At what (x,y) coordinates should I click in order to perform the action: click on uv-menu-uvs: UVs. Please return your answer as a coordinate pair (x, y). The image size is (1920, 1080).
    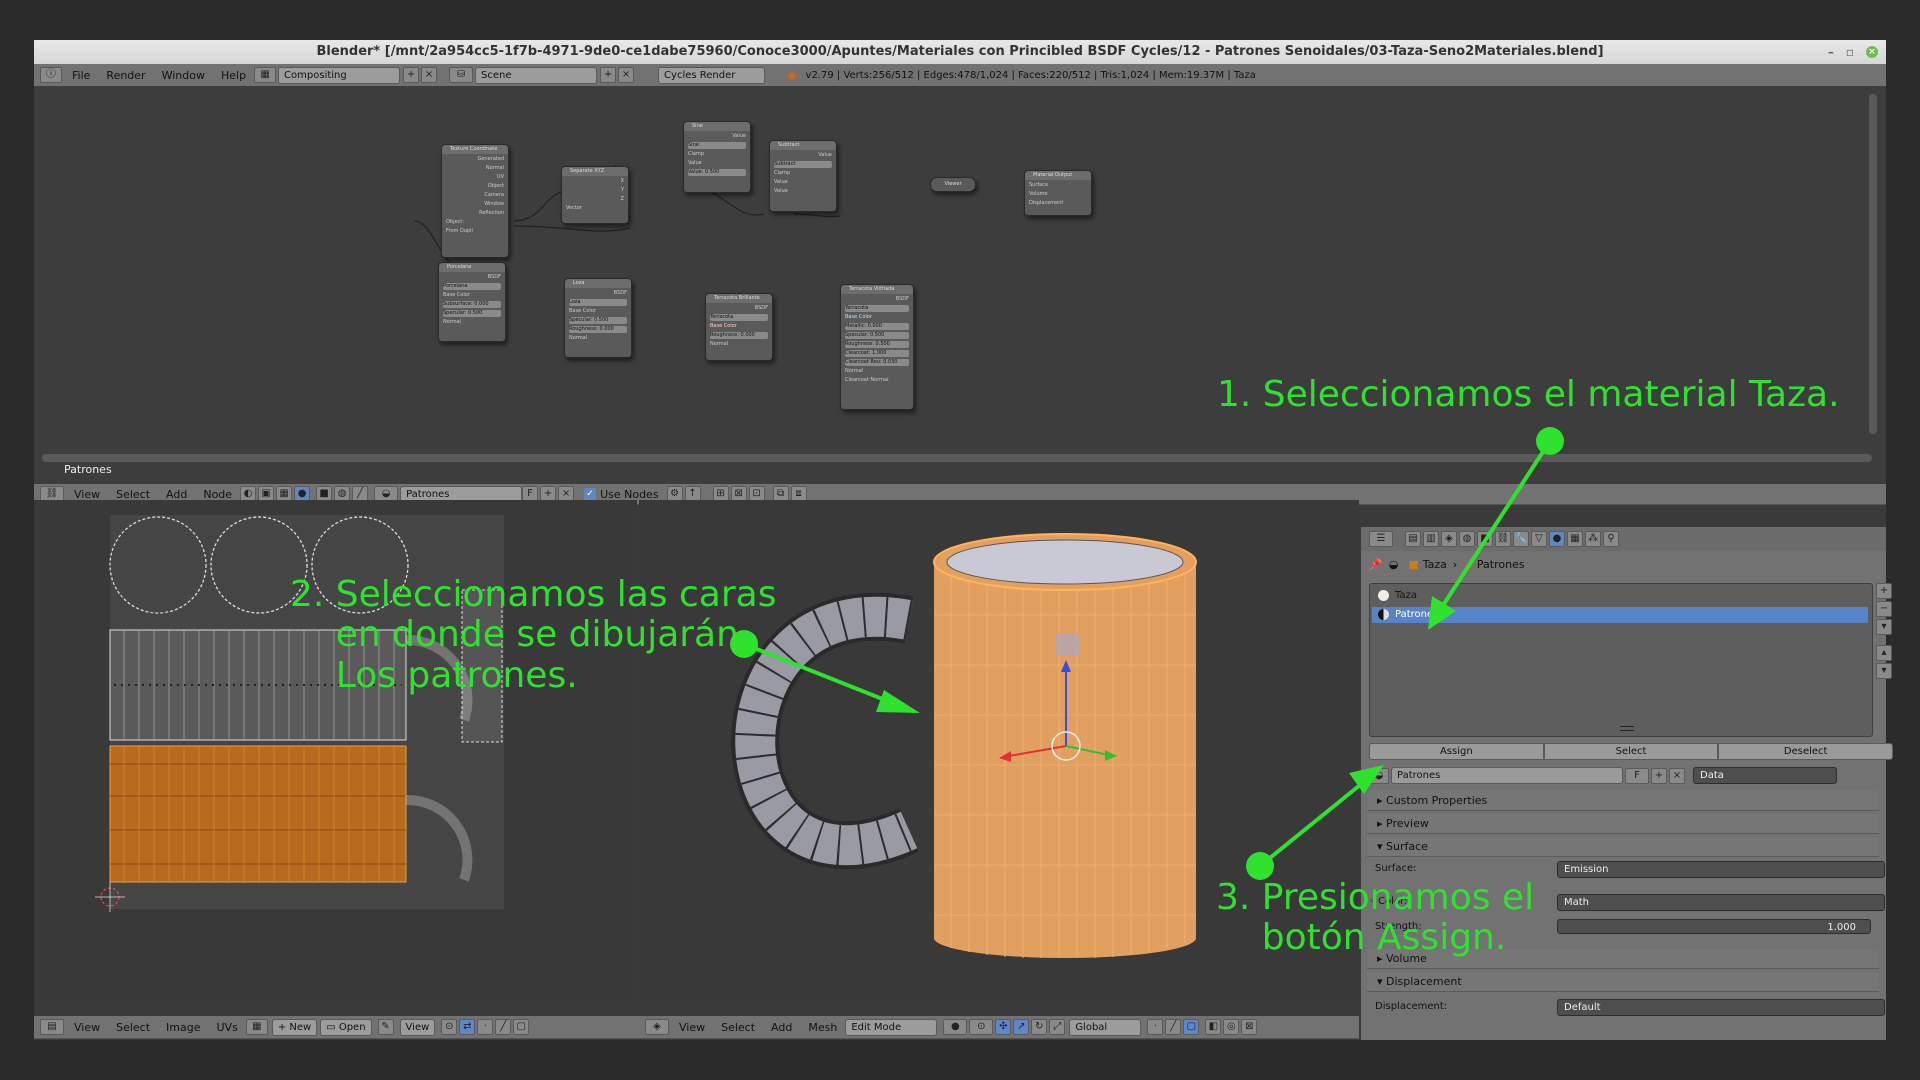
    Looking at the image, I should click on (227, 1027).